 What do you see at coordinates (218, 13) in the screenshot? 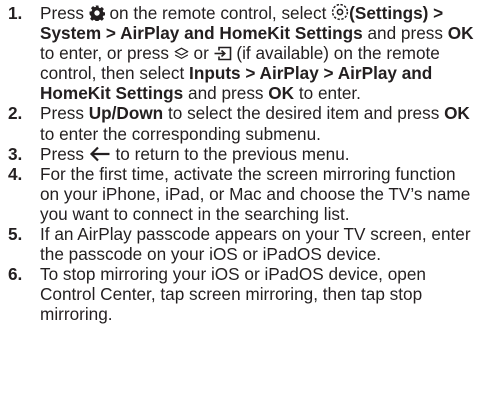
I see `step-text: on the remote control, select` at bounding box center [218, 13].